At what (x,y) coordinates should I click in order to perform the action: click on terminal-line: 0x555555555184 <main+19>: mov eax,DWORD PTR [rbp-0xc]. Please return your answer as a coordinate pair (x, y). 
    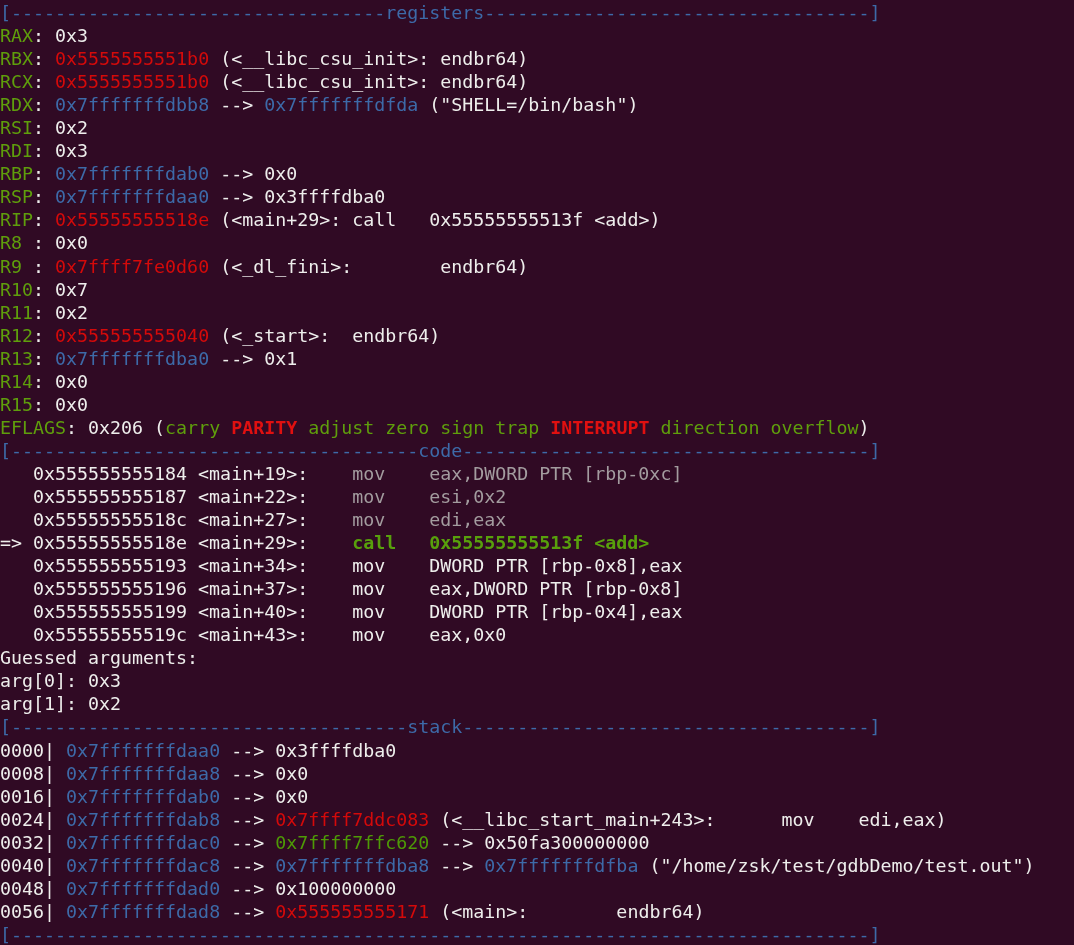
    Looking at the image, I should click on (357, 473).